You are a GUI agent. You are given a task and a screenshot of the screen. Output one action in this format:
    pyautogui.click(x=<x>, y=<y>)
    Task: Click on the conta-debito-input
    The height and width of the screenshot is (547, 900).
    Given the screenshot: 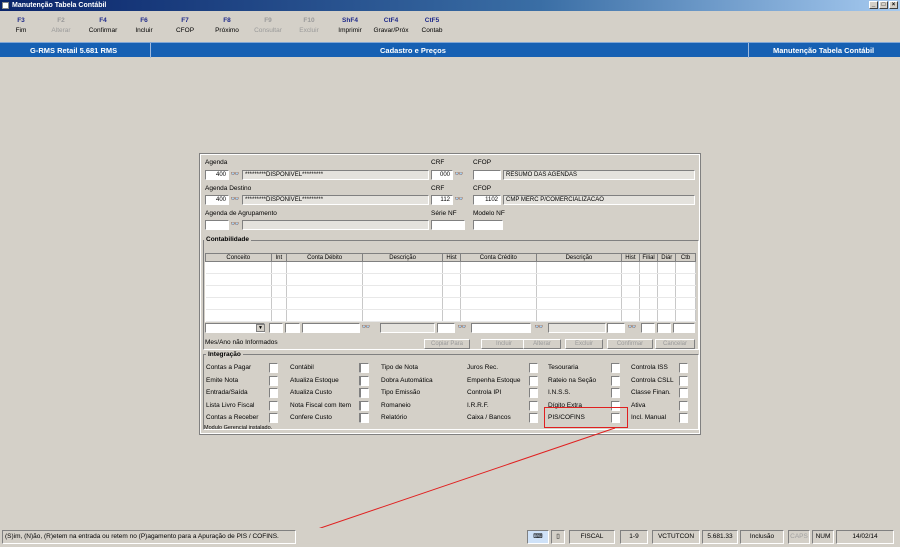 What is the action you would take?
    pyautogui.click(x=331, y=328)
    